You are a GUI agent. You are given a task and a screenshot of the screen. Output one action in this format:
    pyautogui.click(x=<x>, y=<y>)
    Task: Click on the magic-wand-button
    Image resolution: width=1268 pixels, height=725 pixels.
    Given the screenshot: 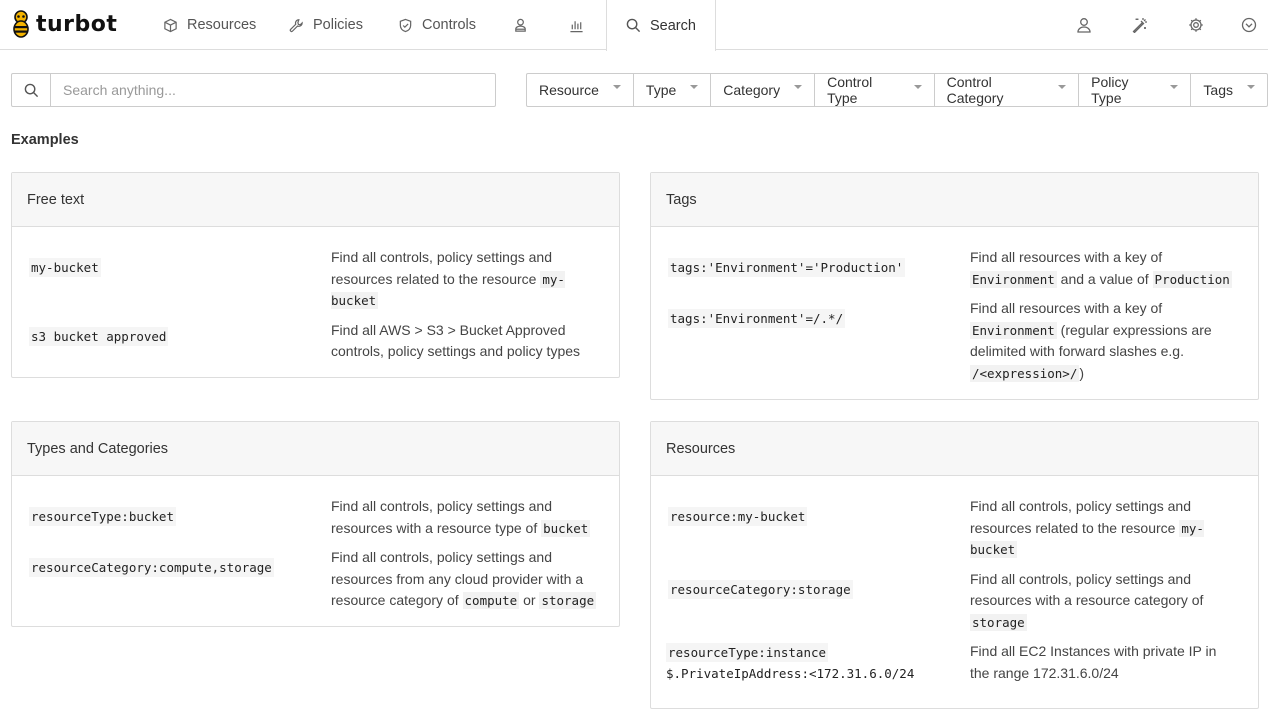 What is the action you would take?
    pyautogui.click(x=1140, y=25)
    